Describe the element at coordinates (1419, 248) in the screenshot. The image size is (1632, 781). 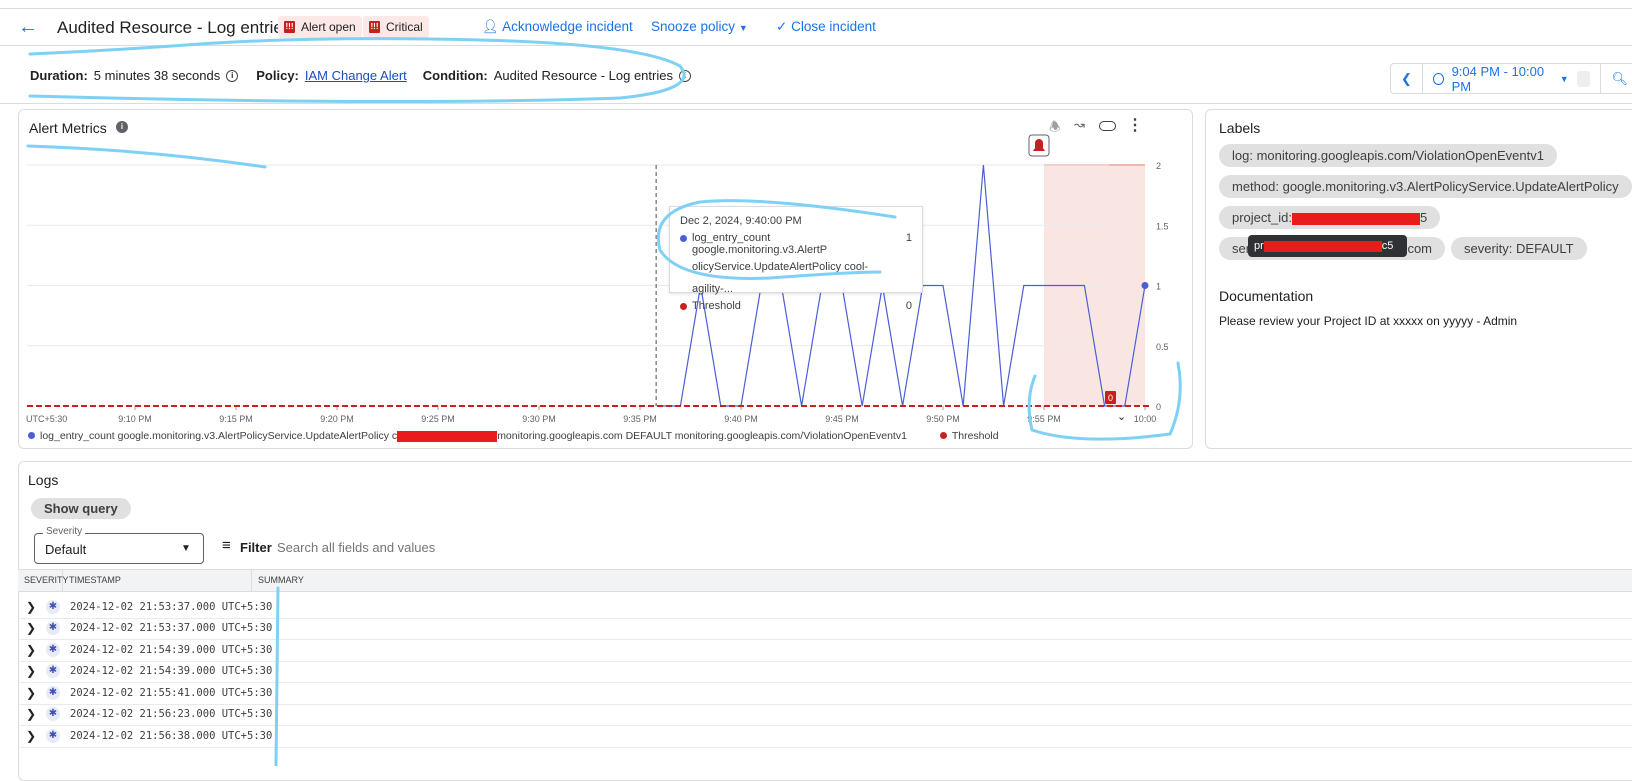
I see `label-suffix: com` at that location.